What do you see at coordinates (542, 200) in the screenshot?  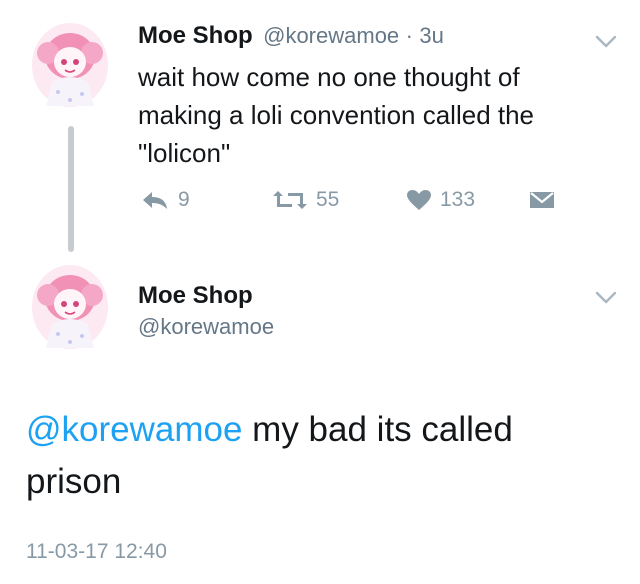 I see `direct-message-icon` at bounding box center [542, 200].